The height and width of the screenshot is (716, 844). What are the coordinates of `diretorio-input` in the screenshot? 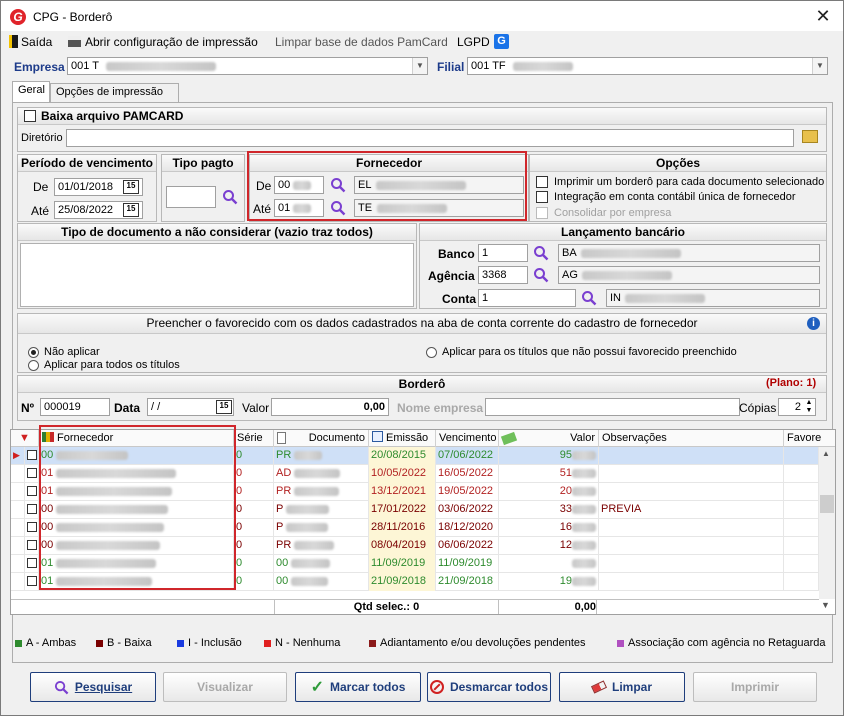 It's located at (430, 138).